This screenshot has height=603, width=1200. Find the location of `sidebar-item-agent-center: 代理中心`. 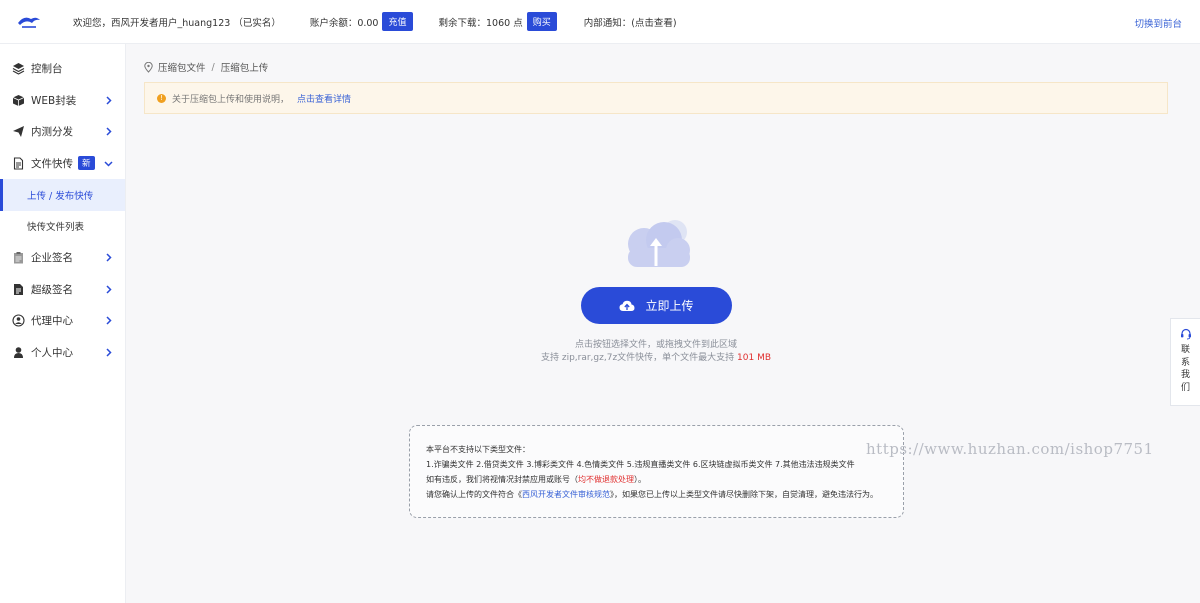

sidebar-item-agent-center: 代理中心 is located at coordinates (62, 321).